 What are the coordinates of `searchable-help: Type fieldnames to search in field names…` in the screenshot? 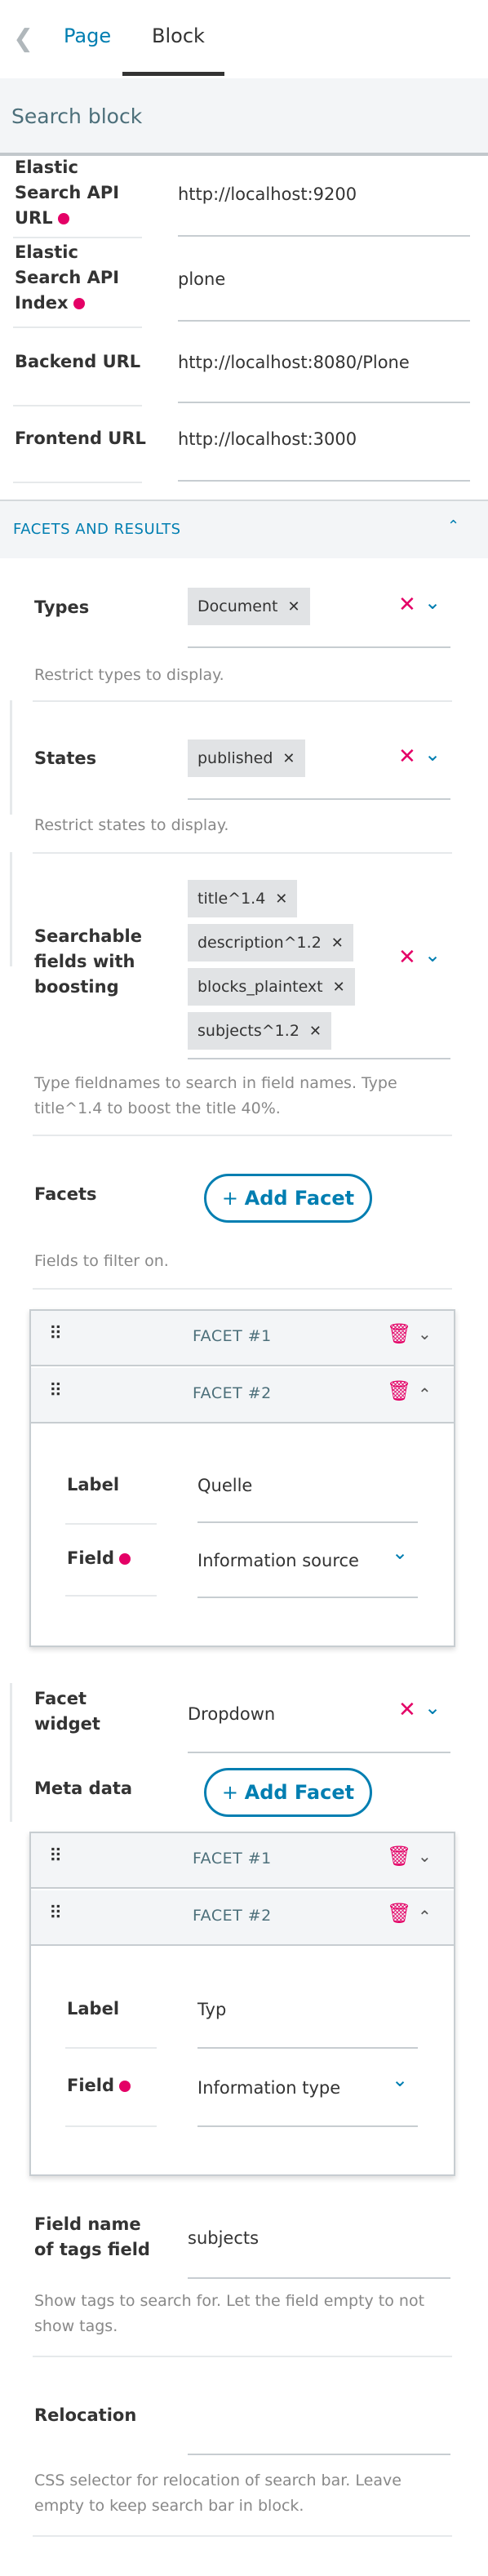 It's located at (215, 1096).